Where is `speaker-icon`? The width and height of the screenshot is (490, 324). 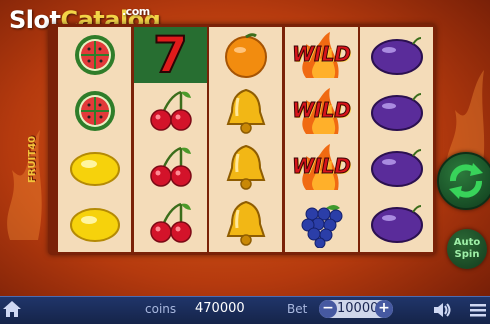
speaker-icon is located at coordinates (442, 310).